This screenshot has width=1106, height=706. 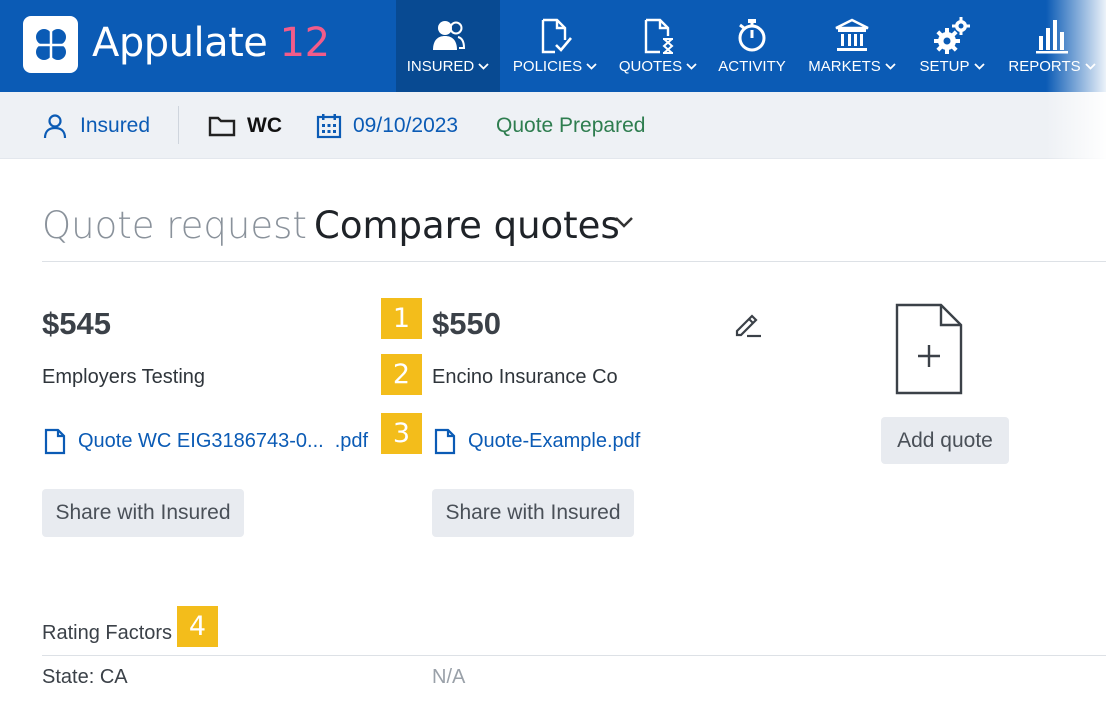 What do you see at coordinates (115, 125) in the screenshot?
I see `insured-label: Insured` at bounding box center [115, 125].